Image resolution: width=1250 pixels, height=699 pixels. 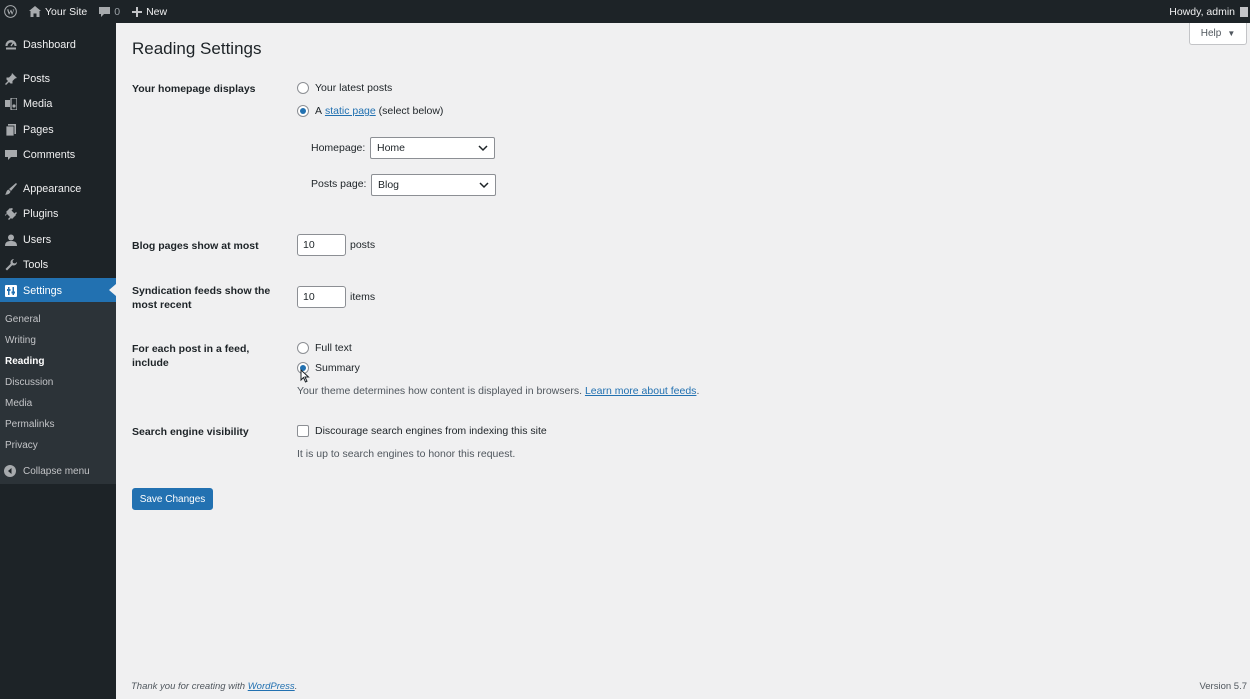 I want to click on user-icon, so click(x=11, y=240).